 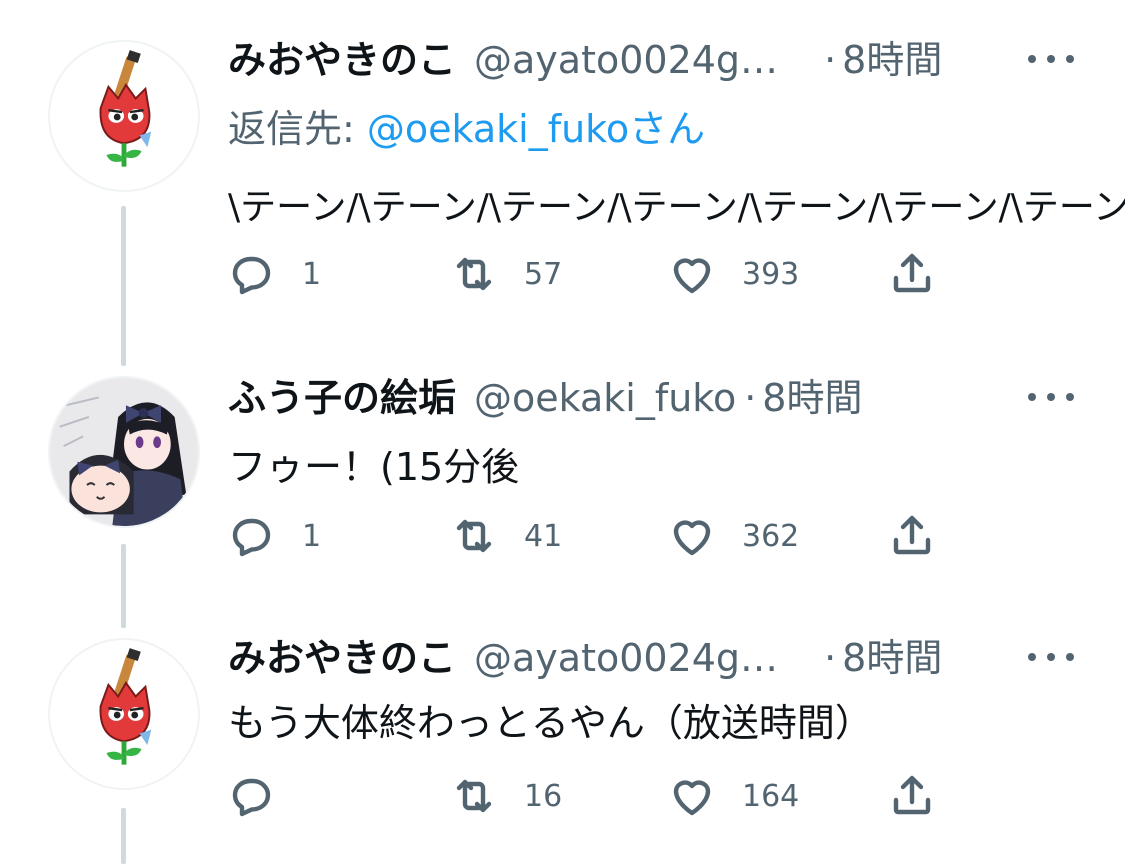 I want to click on tweet-actions: 1 41 362, so click(x=608, y=536).